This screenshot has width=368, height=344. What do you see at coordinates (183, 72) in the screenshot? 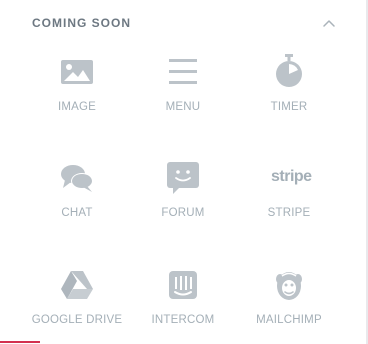
I see `menu-icon` at bounding box center [183, 72].